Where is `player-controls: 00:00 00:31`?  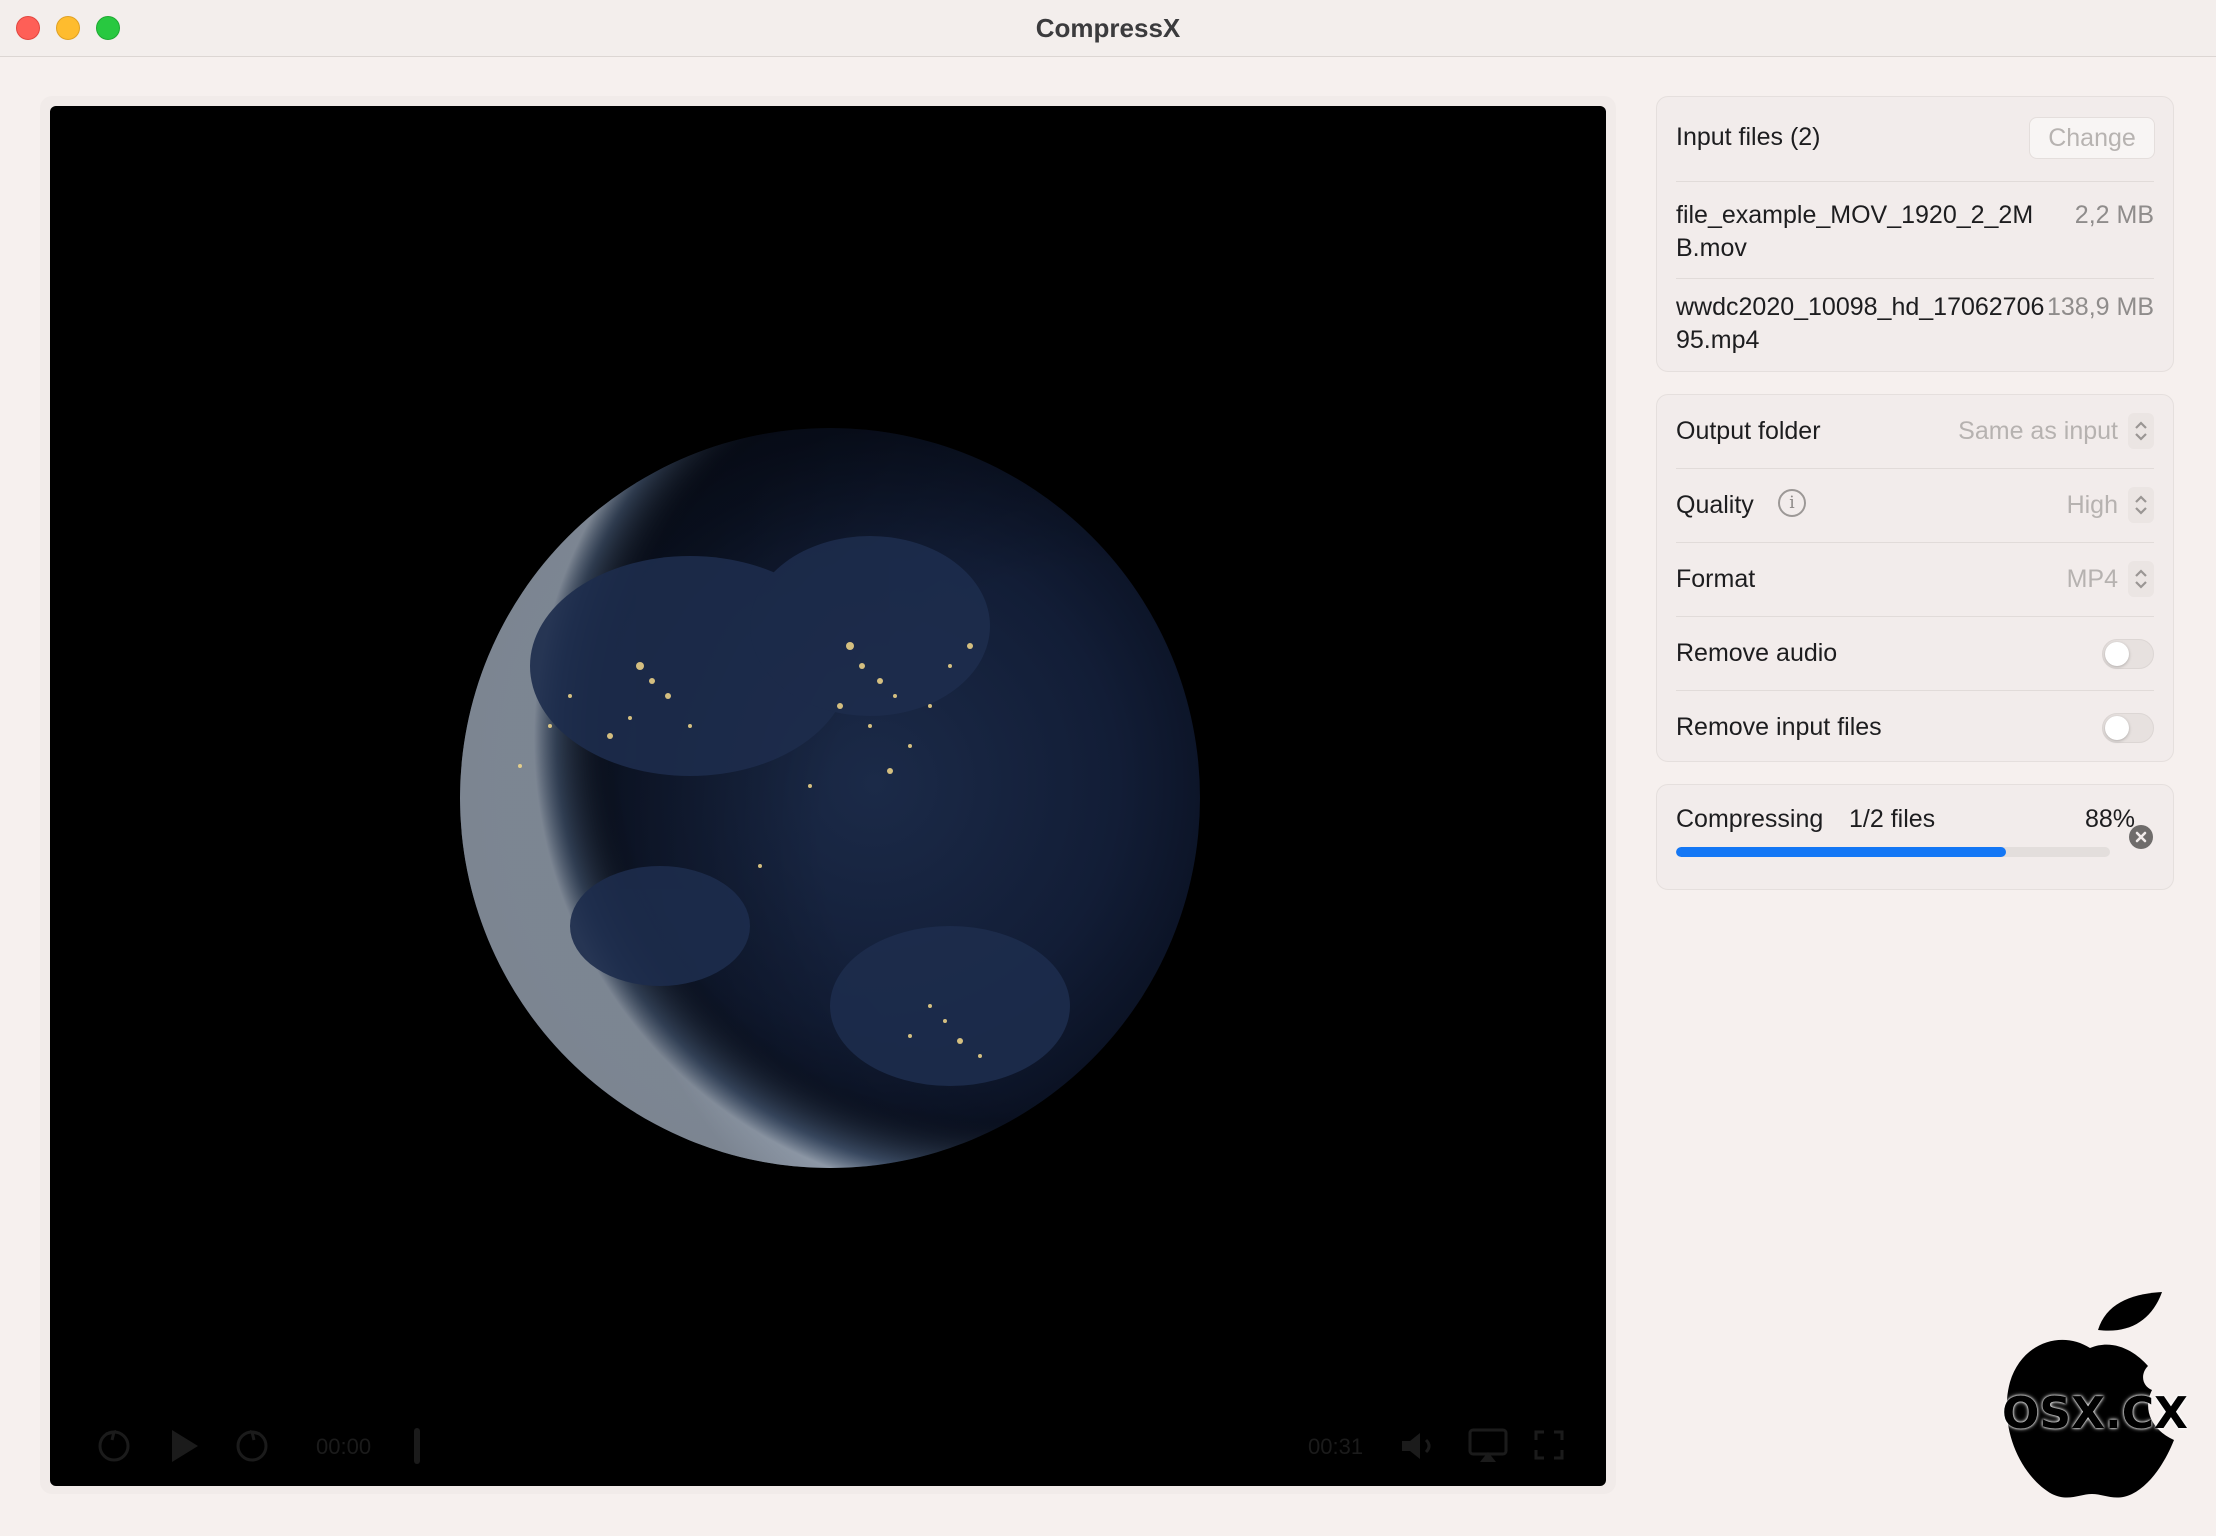
player-controls: 00:00 00:31 is located at coordinates (828, 1446).